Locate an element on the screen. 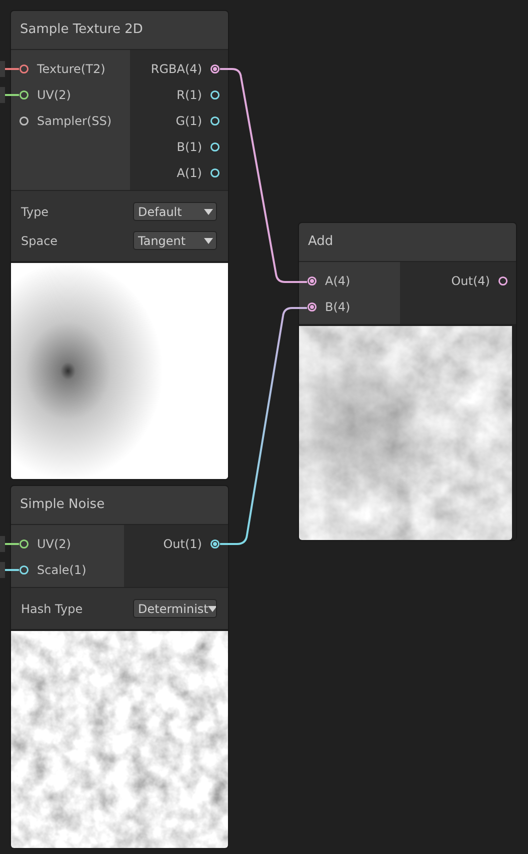  port-label: R(1) is located at coordinates (189, 95).